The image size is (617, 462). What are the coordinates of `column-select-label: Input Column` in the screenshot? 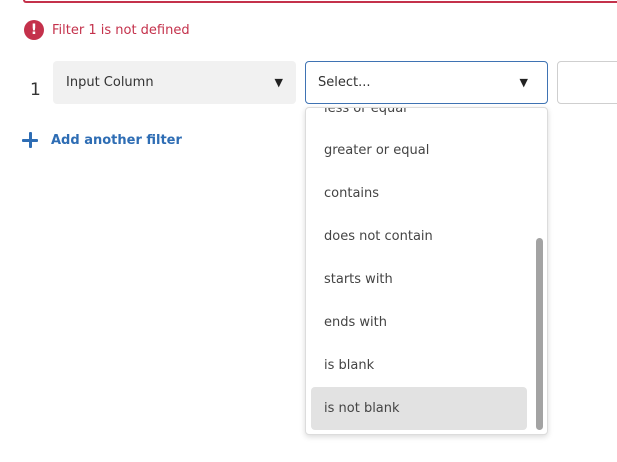 It's located at (110, 82).